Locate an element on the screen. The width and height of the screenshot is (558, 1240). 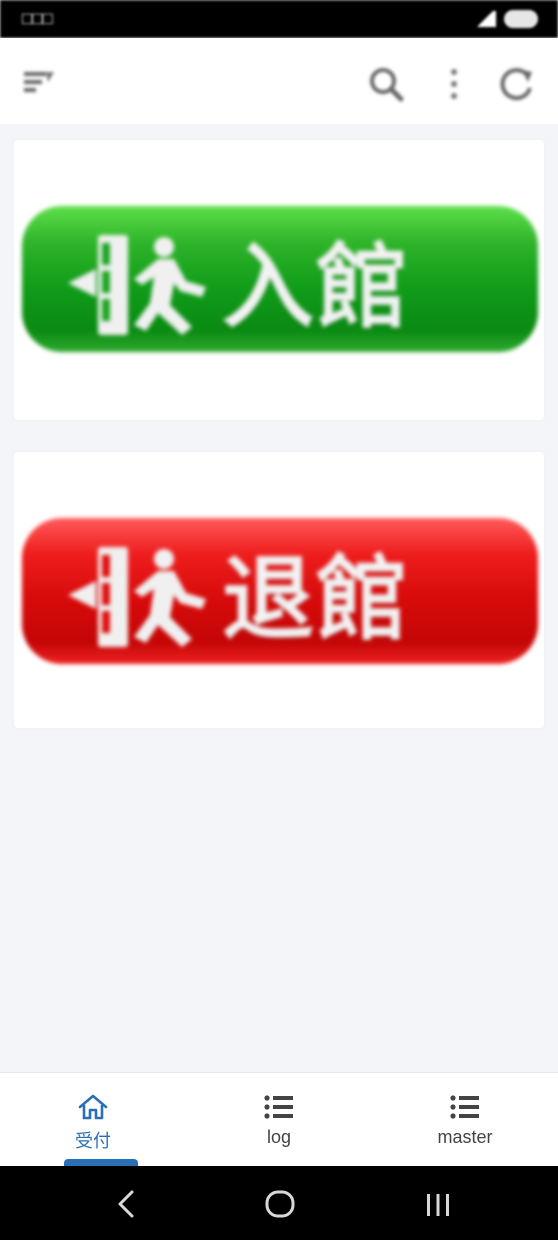
nav-label-reception: 受付 is located at coordinates (93, 1141).